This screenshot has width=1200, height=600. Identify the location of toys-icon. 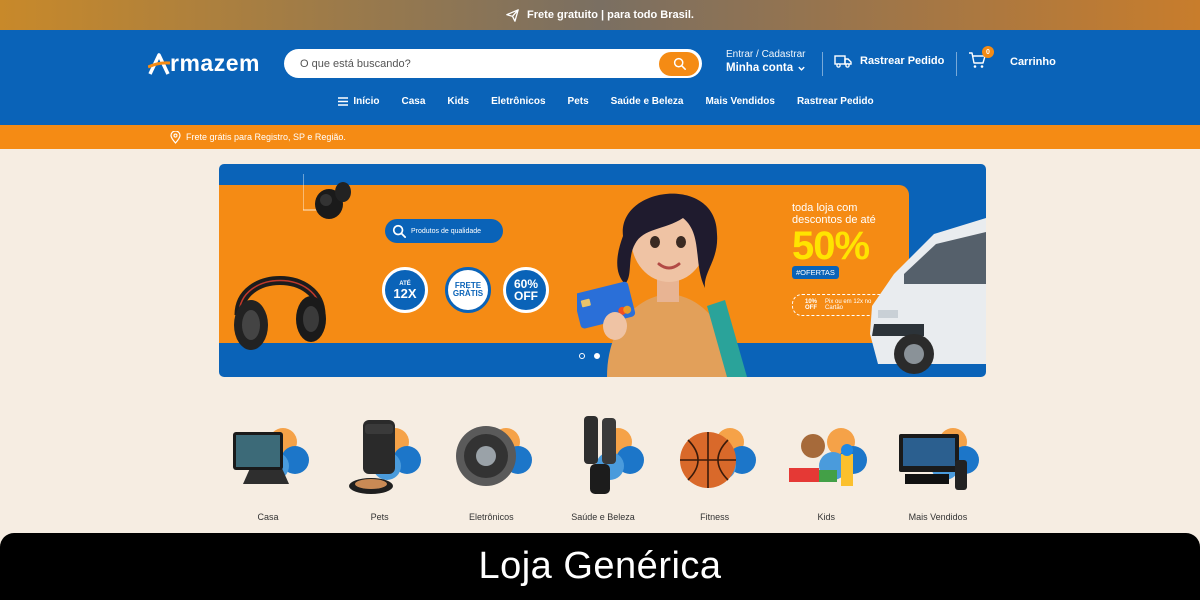
(828, 457).